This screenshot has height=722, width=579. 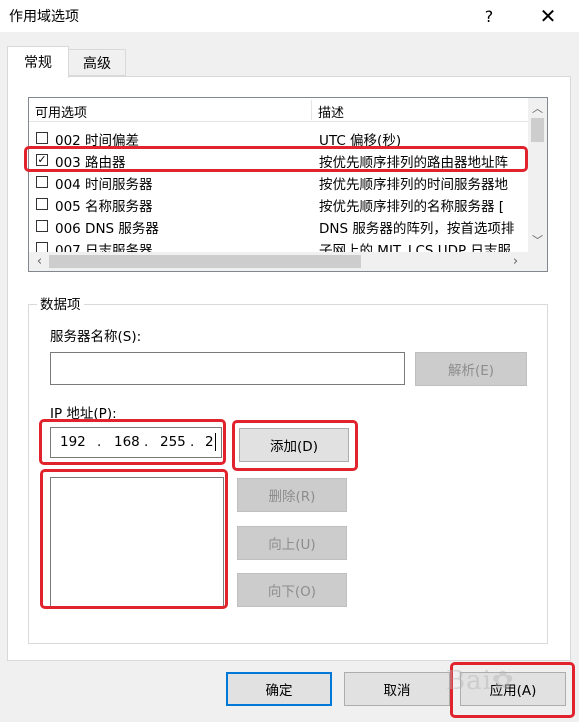 I want to click on remove-button: 删除(R), so click(x=292, y=495).